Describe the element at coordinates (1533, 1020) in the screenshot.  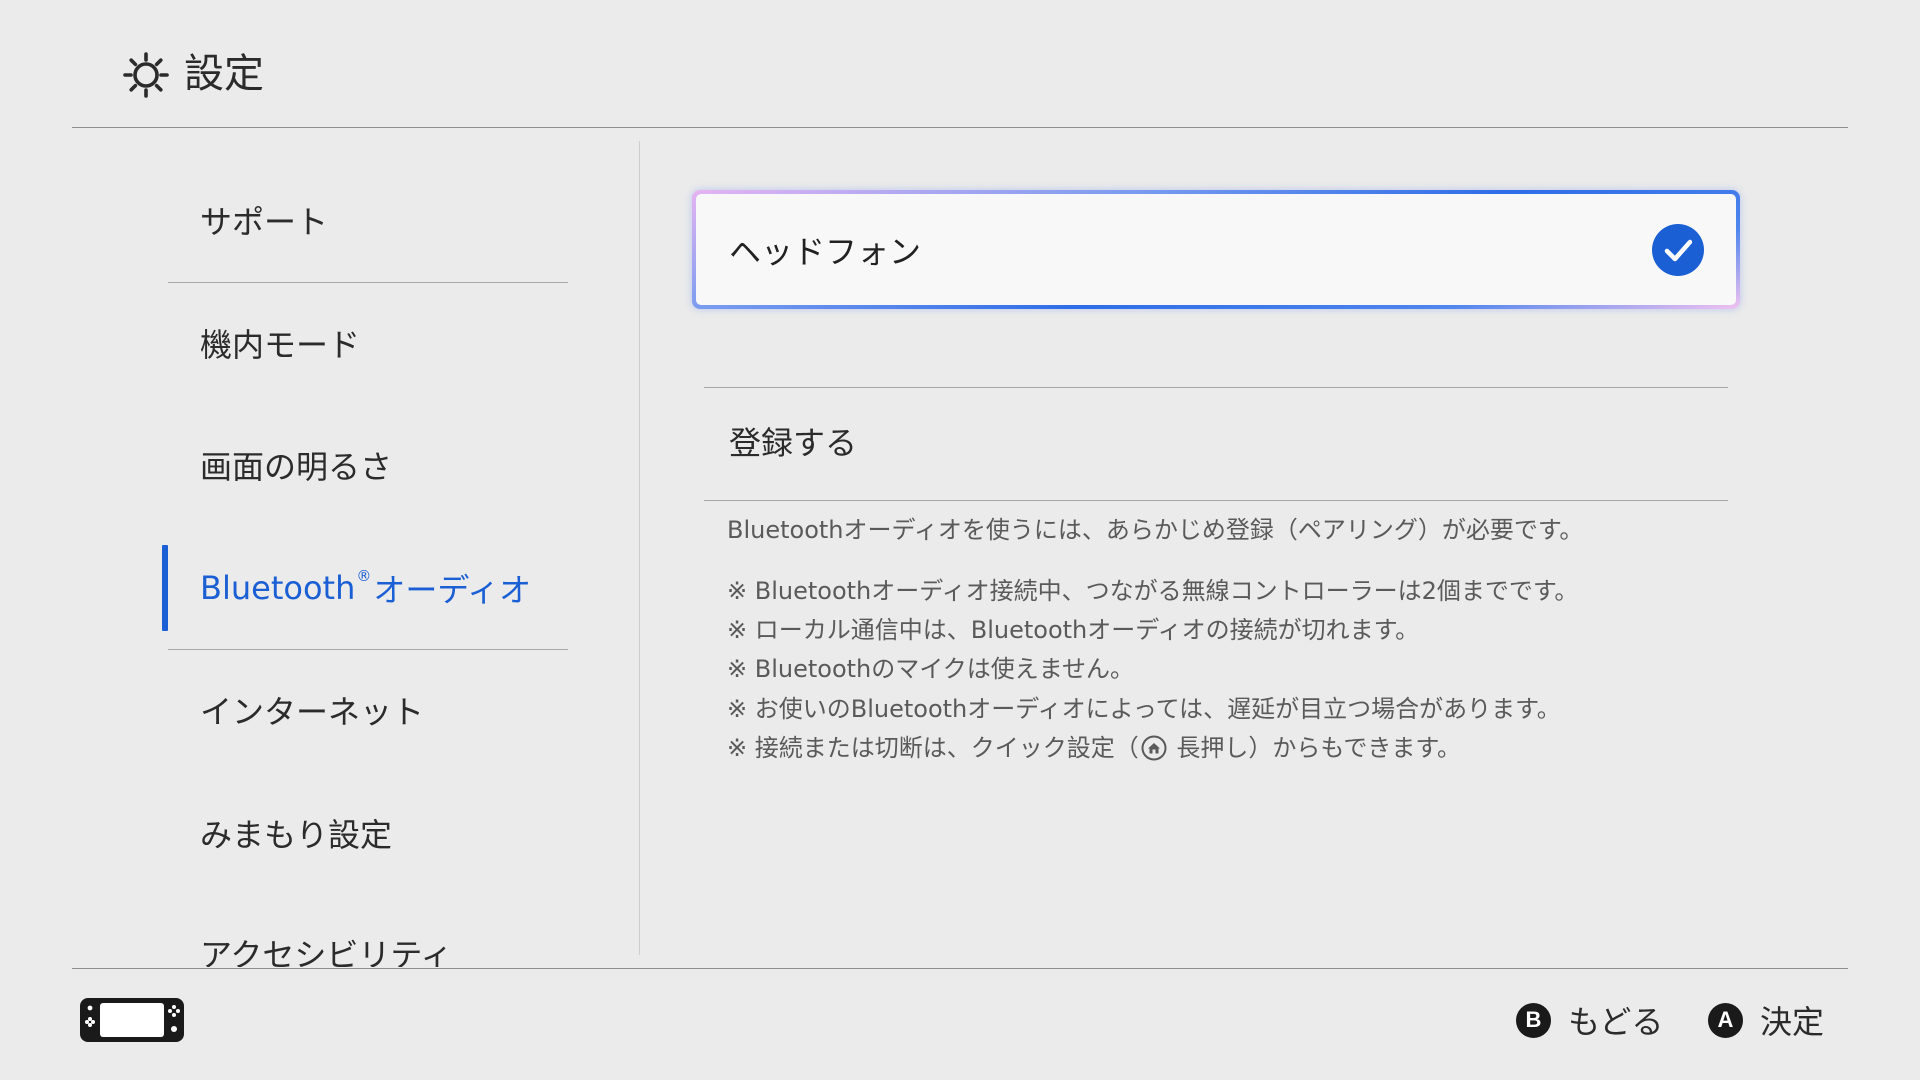
I see `b-button-icon: B` at that location.